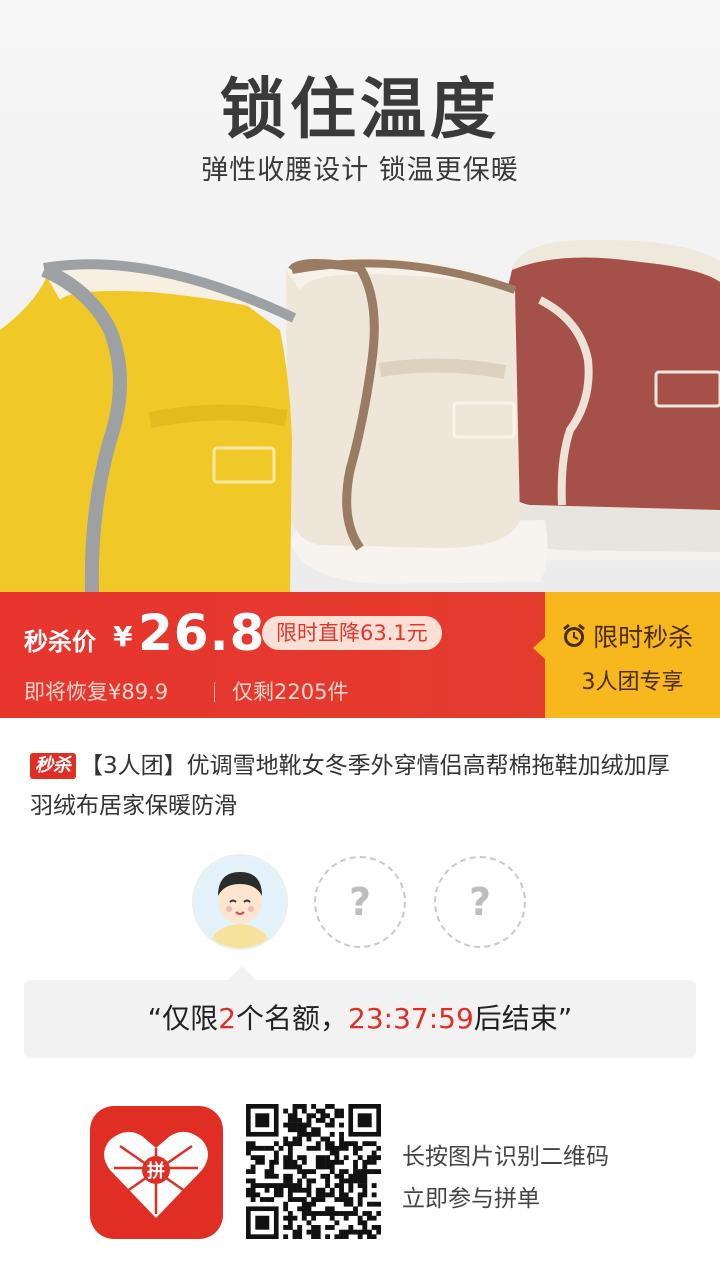  I want to click on product-title: 秒杀 【3人团】优调雪地靴女冬季外穿情侣高帮棉拖鞋加绒加厚羽绒布居家保暖防滑, so click(360, 786).